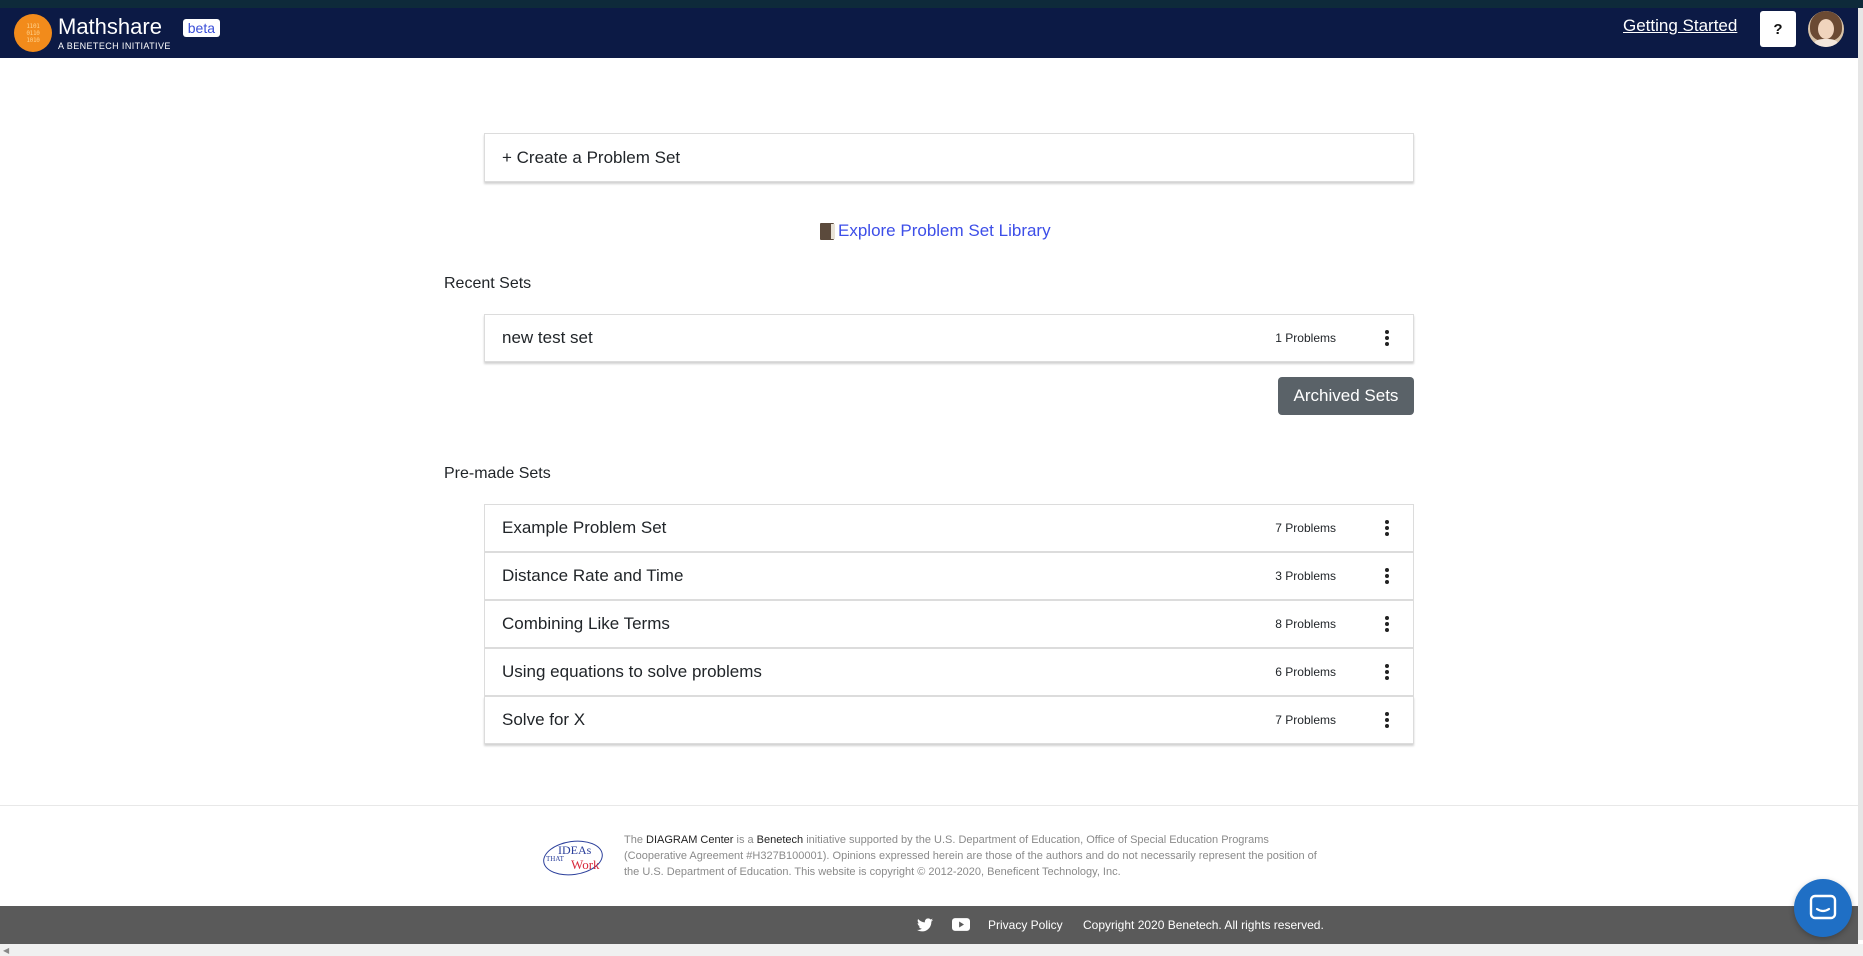 The image size is (1863, 956). I want to click on explore-library-label: Explore Problem Set Library, so click(944, 230).